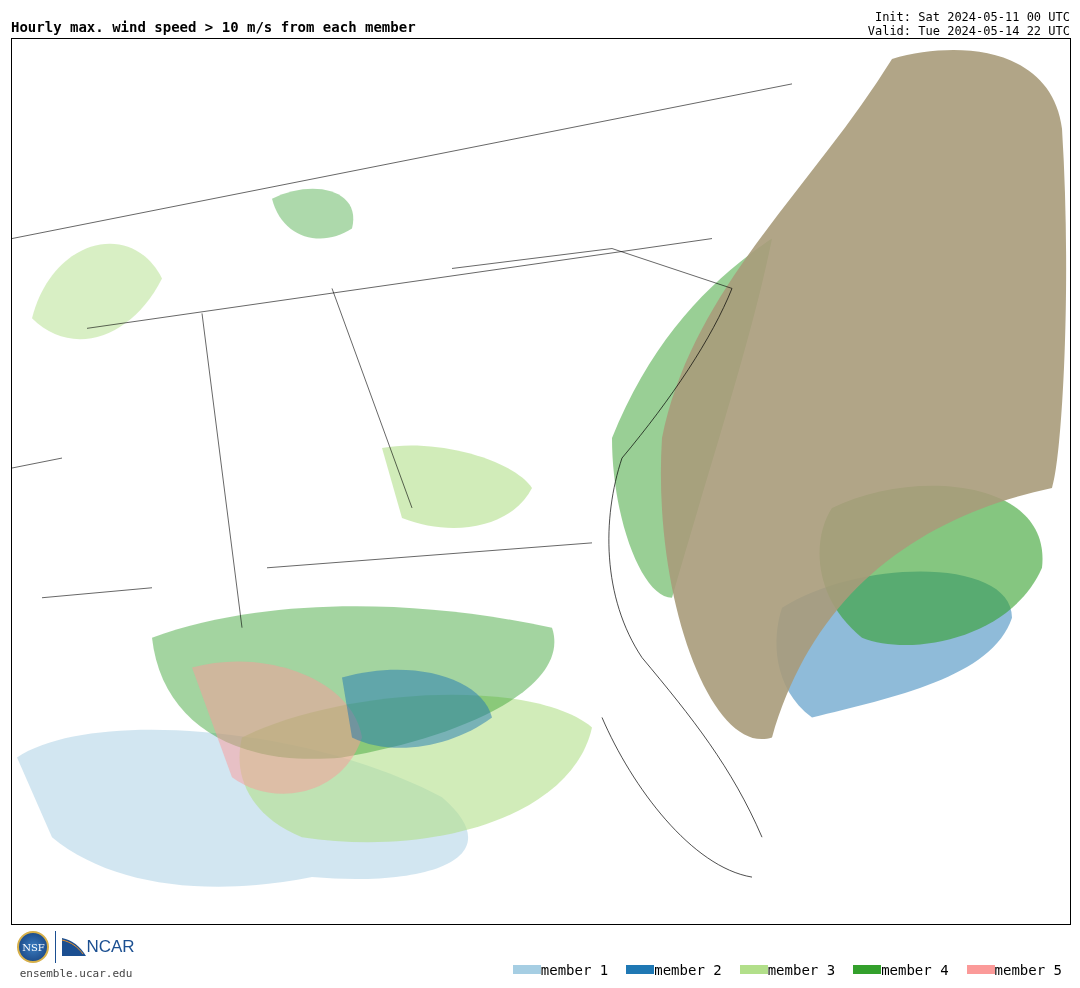 The width and height of the screenshot is (1080, 988). I want to click on ncar-logo: NCAR, so click(110, 947).